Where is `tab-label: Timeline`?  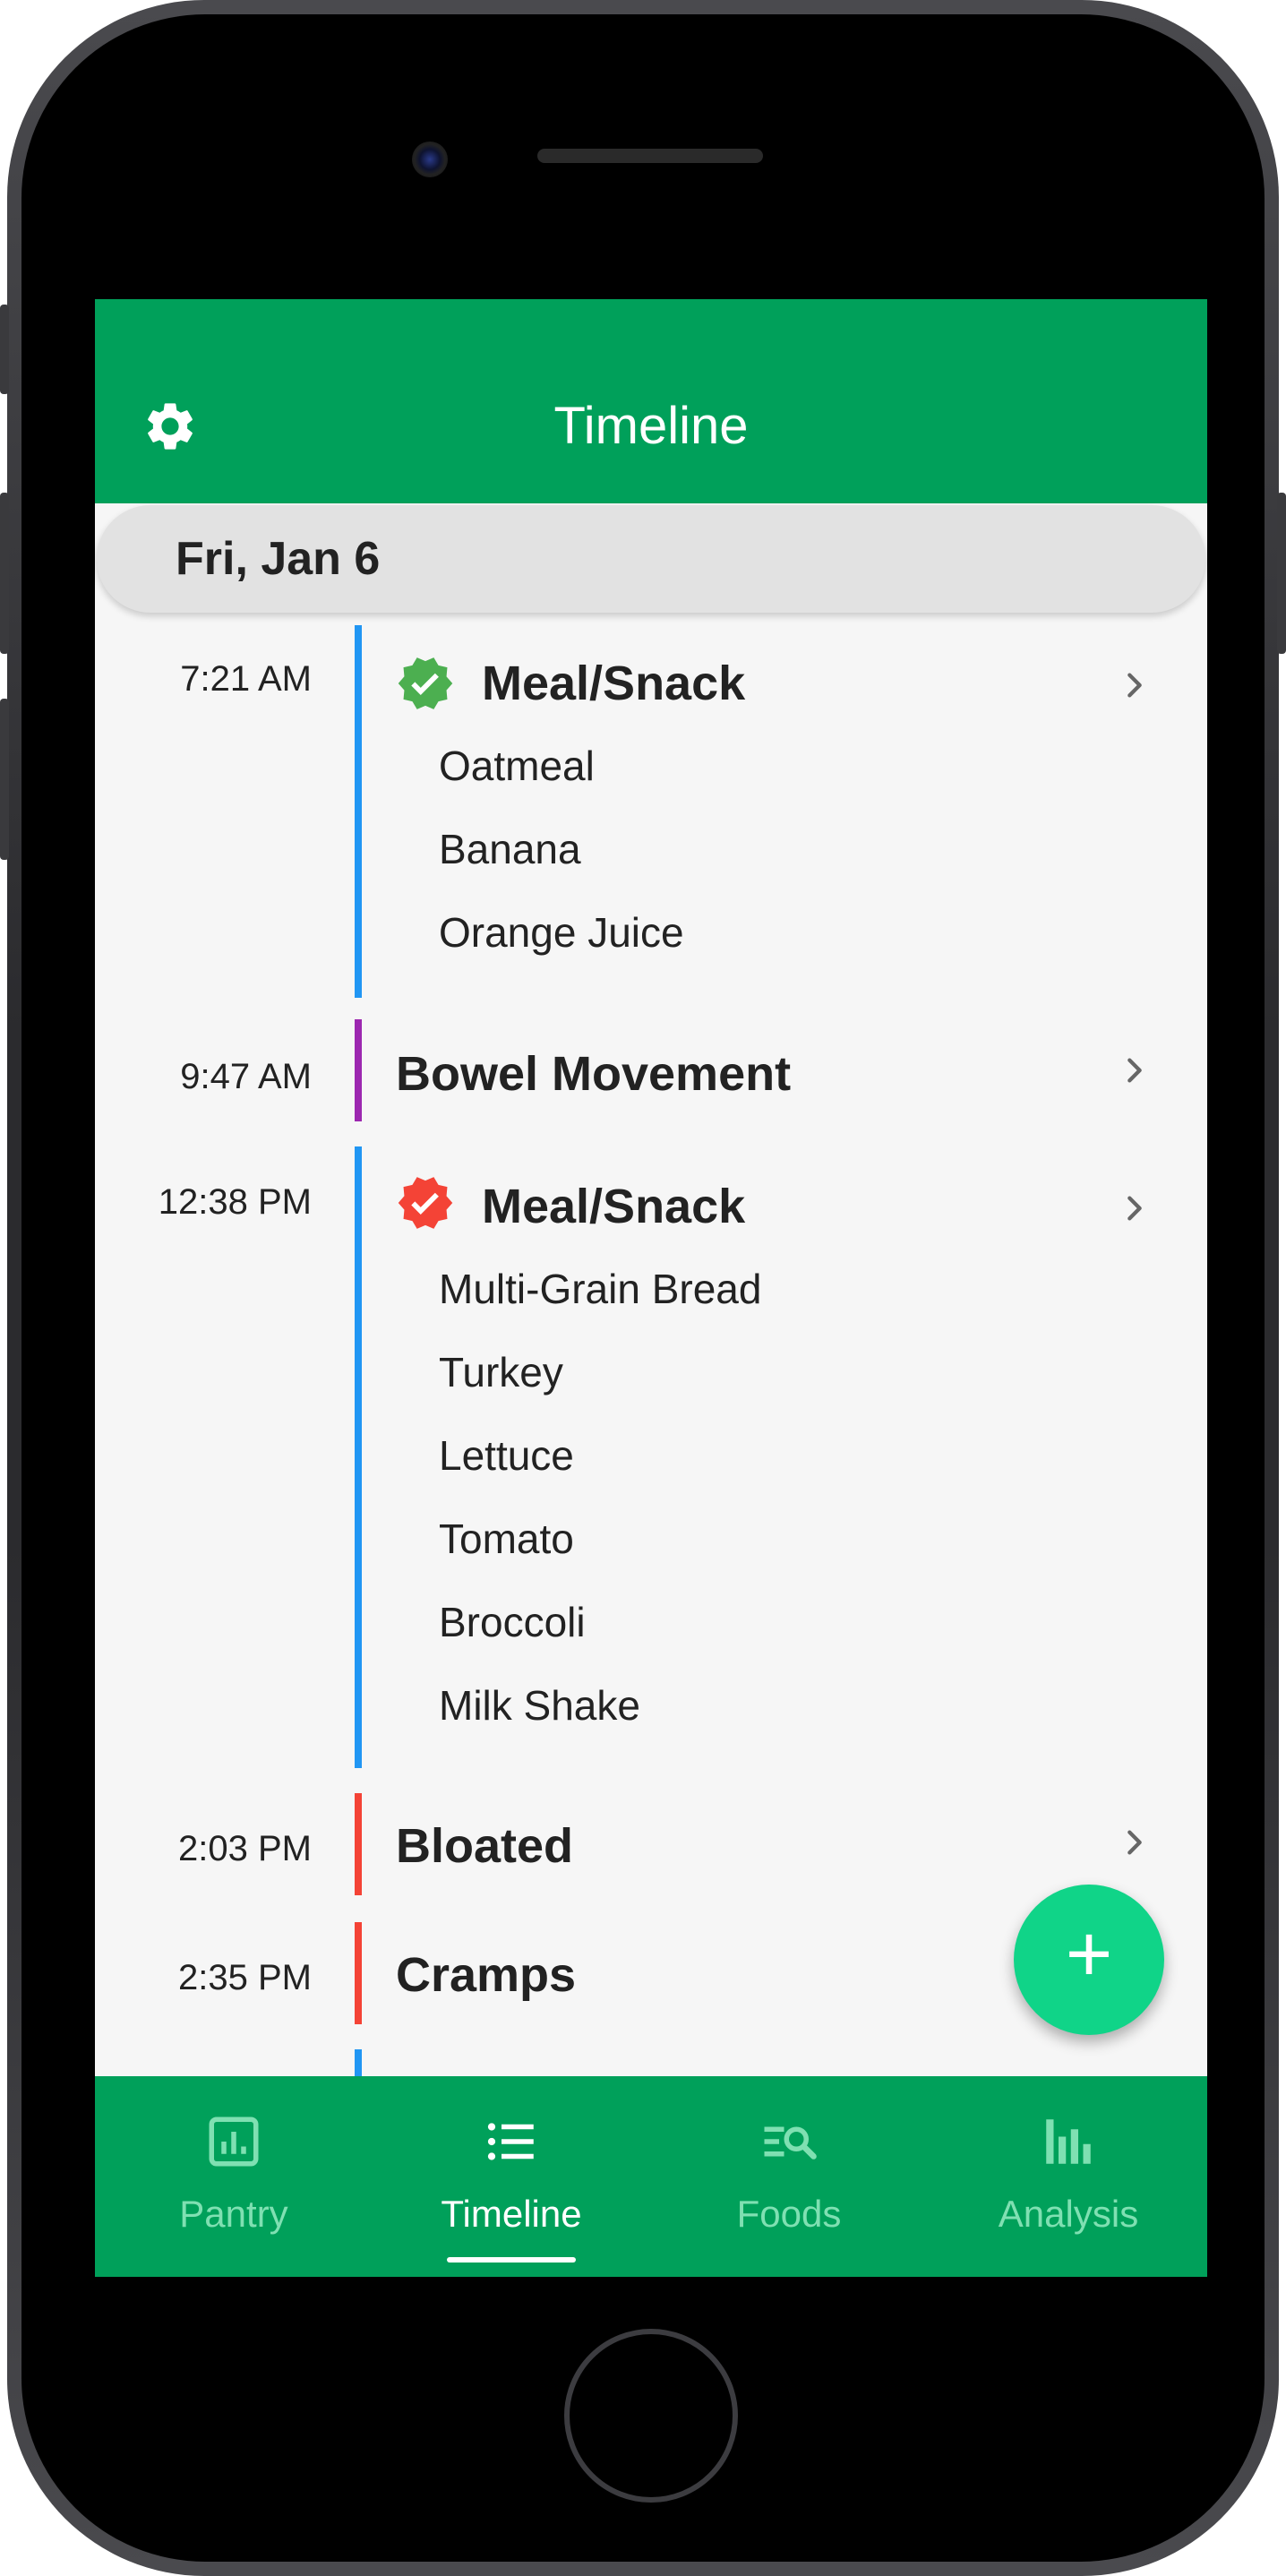 tab-label: Timeline is located at coordinates (512, 2214).